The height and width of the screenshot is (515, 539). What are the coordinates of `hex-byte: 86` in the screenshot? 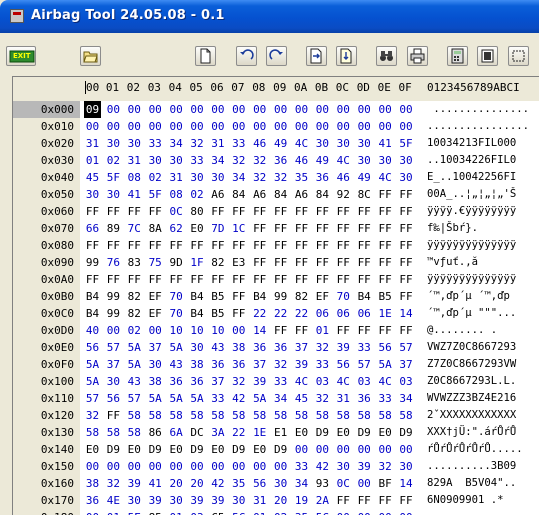 It's located at (155, 432).